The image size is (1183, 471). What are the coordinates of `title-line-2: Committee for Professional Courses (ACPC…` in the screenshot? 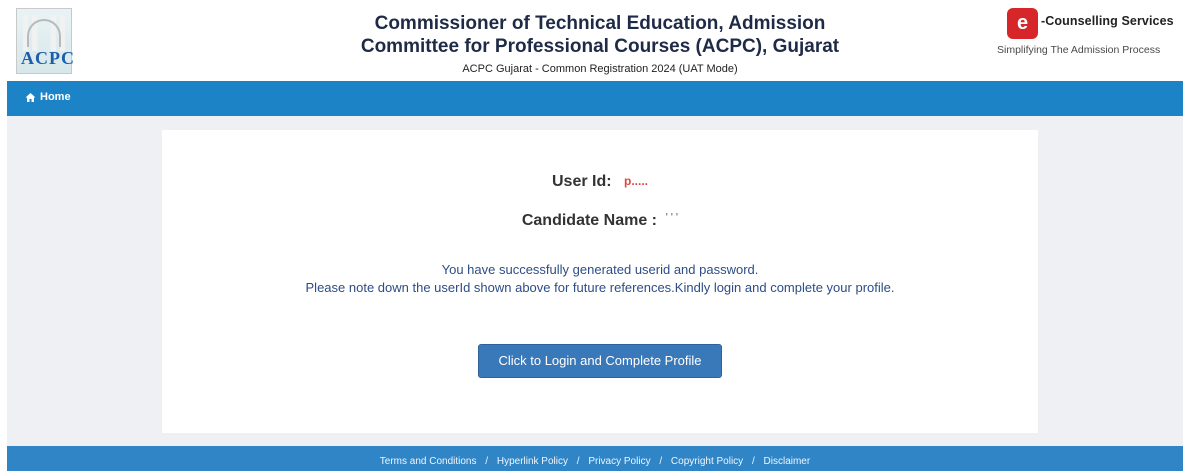 It's located at (600, 46).